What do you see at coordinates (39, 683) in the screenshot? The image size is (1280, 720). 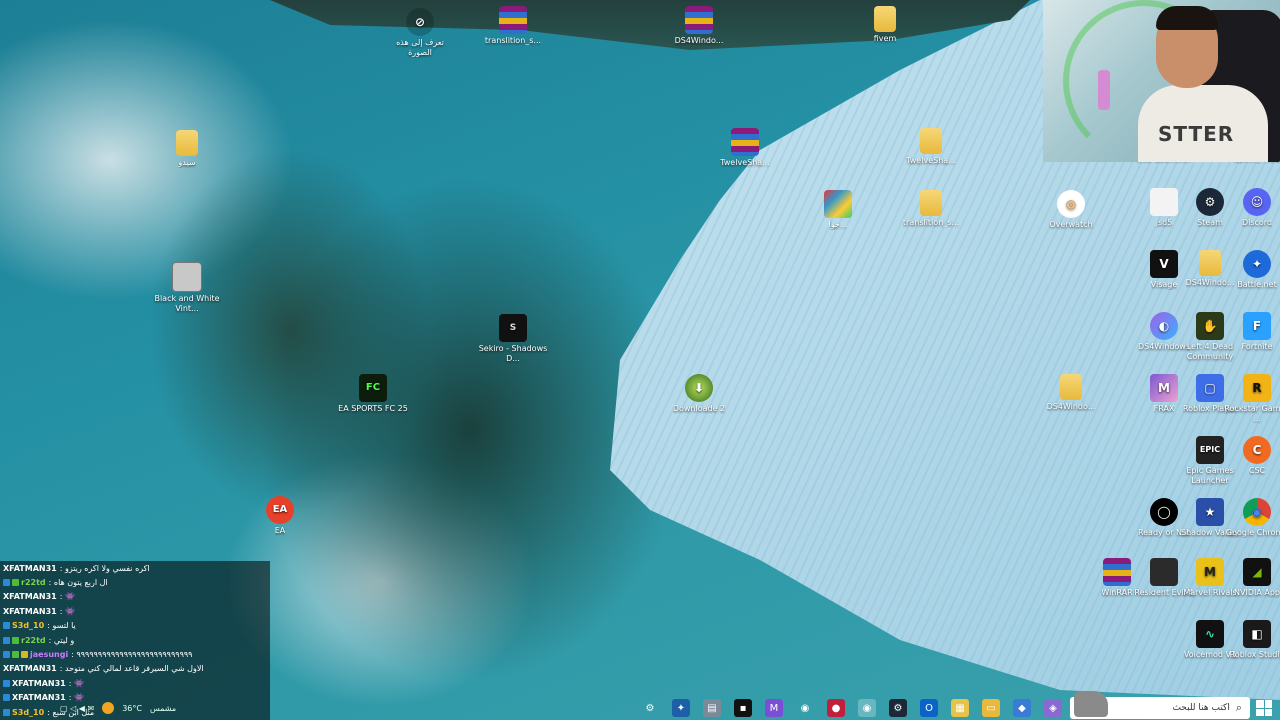 I see `chat-username: XFATMAN31` at bounding box center [39, 683].